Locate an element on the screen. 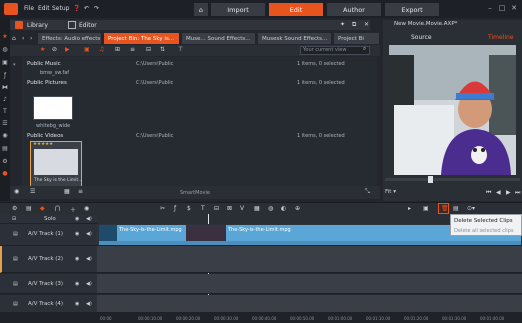 This screenshot has width=522, height=323. montage-icon: ▤ is located at coordinates (5, 149).